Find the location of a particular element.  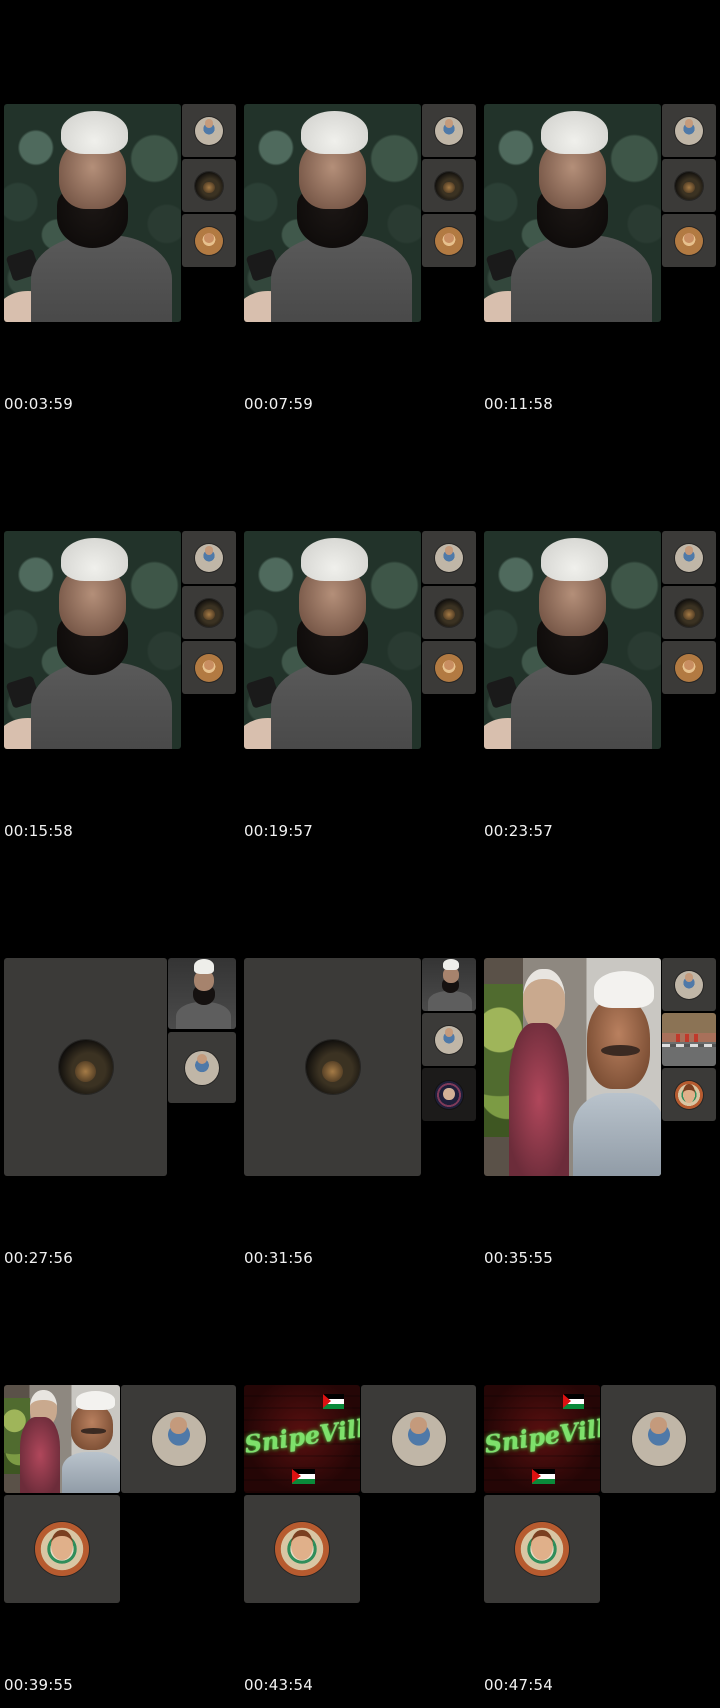

frame-10: 00:39:55 is located at coordinates (118, 1494).